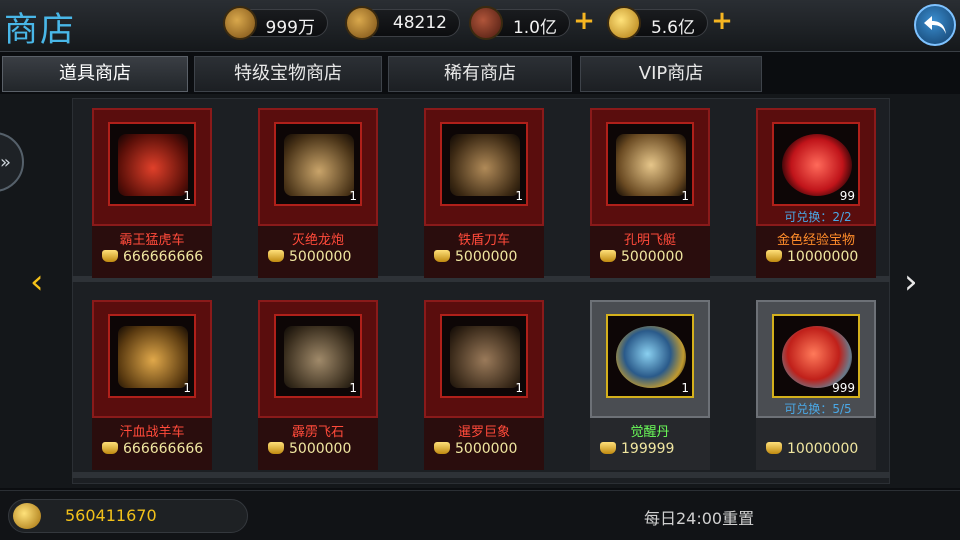  Describe the element at coordinates (911, 282) in the screenshot. I see `next-page-arrow-icon: ›` at that location.